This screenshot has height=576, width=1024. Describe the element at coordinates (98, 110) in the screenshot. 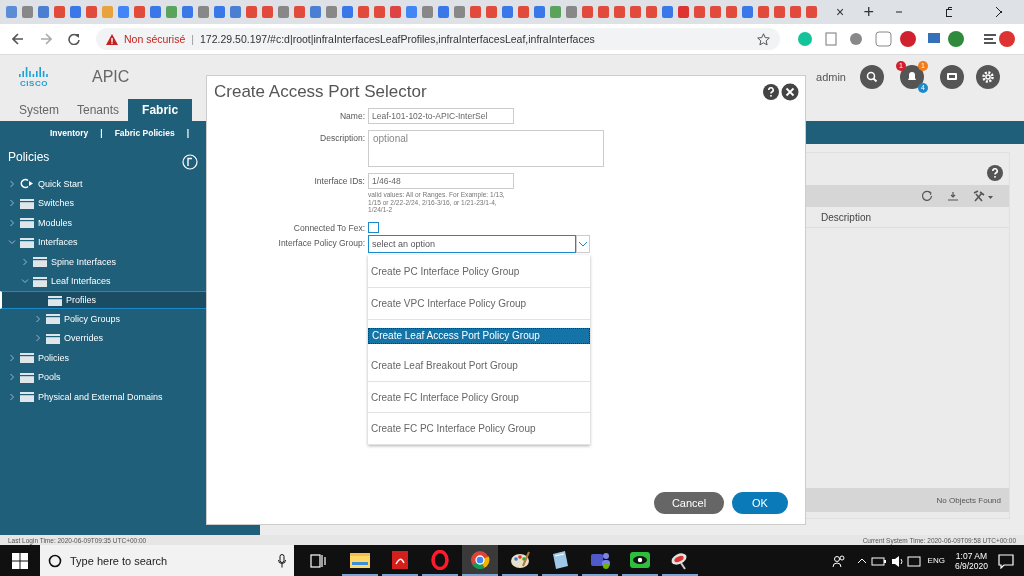

I see `nav-tab: Tenants` at that location.